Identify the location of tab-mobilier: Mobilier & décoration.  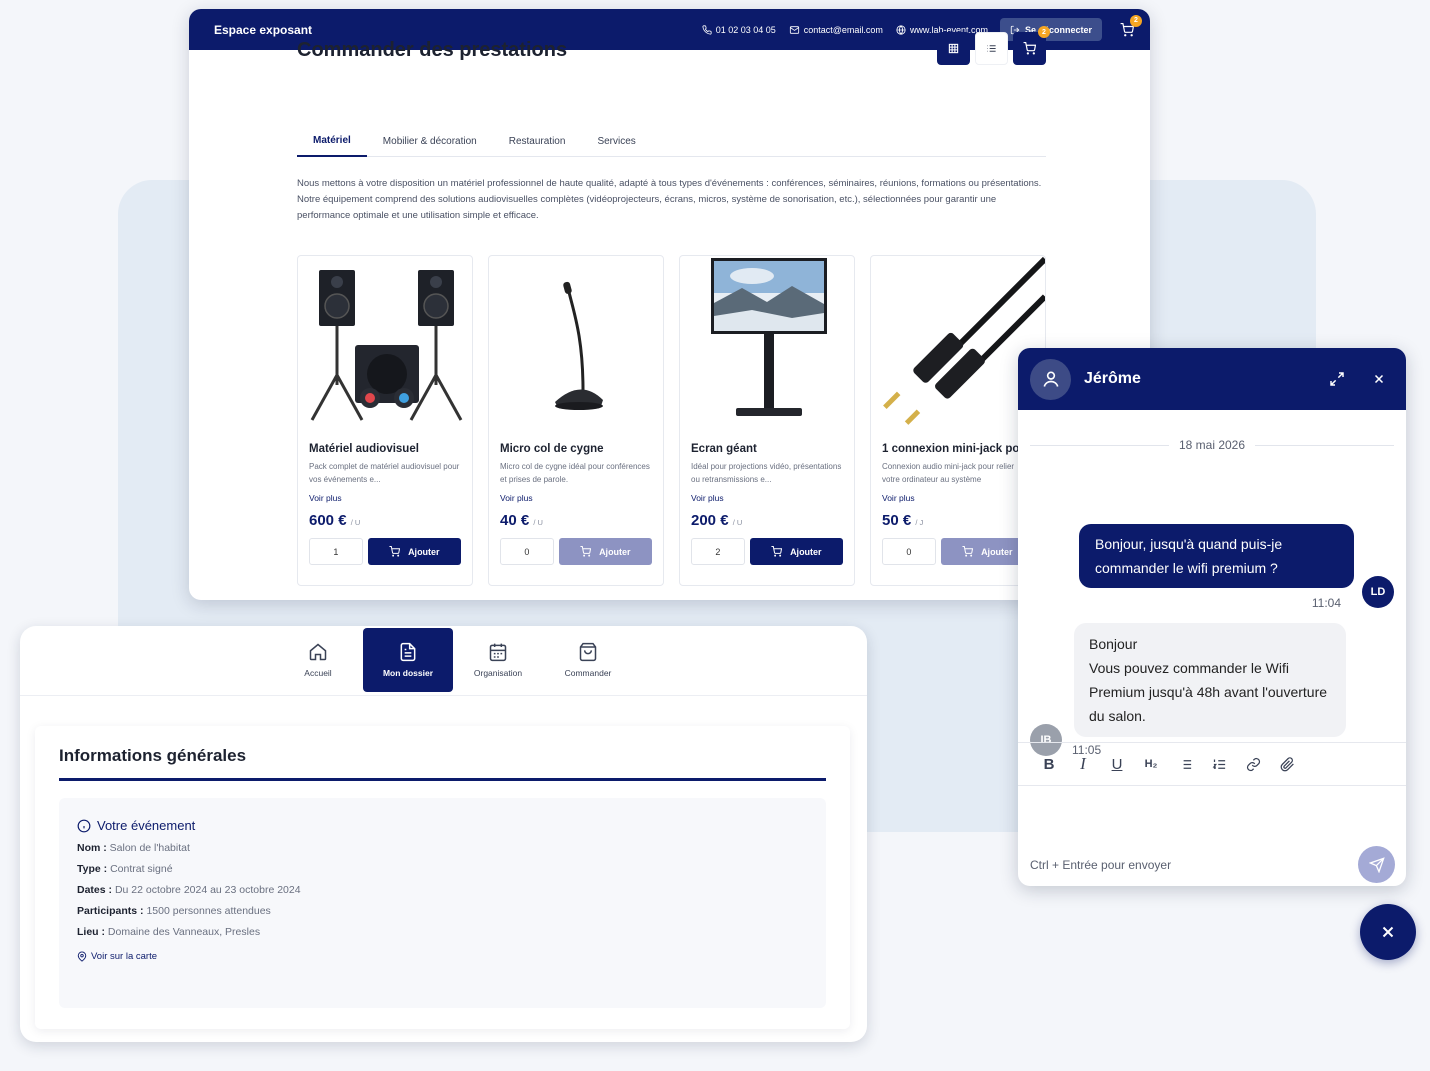
(430, 141).